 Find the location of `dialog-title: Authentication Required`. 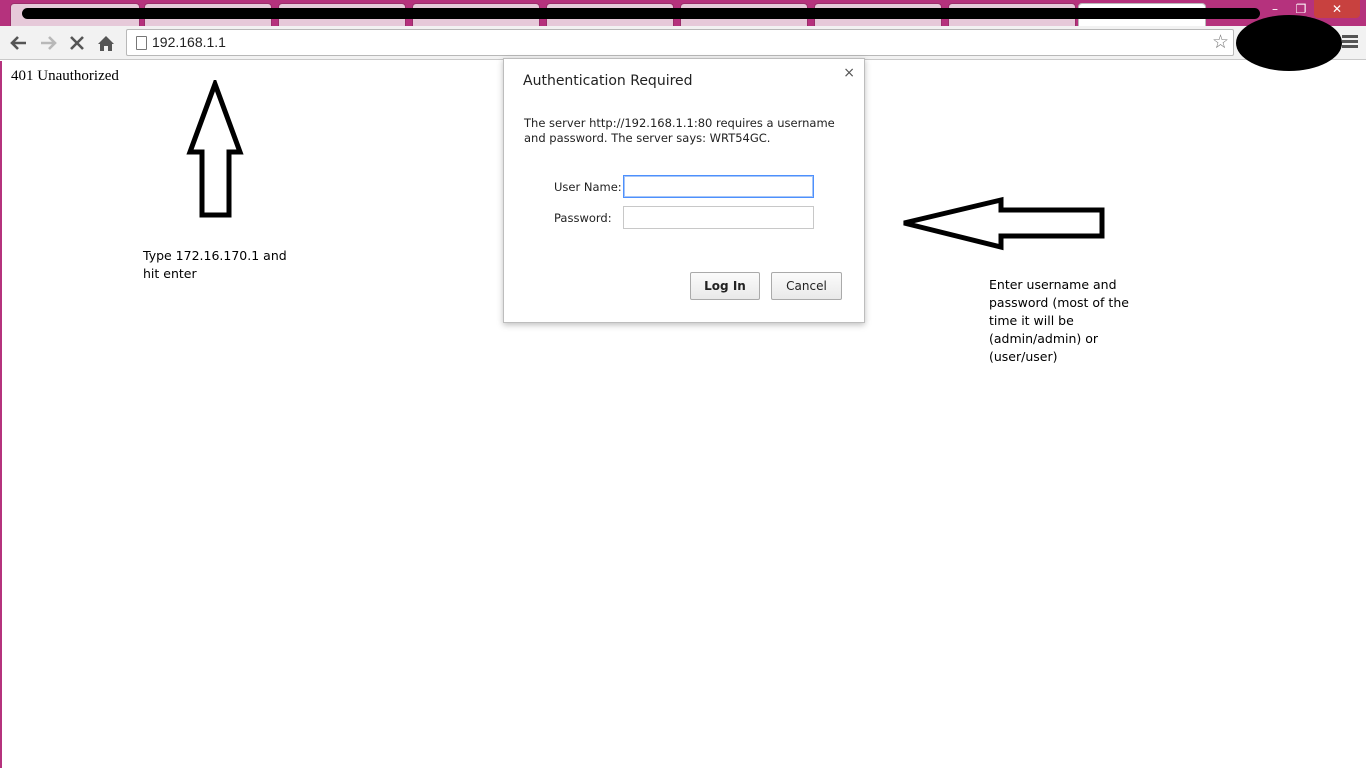

dialog-title: Authentication Required is located at coordinates (608, 81).